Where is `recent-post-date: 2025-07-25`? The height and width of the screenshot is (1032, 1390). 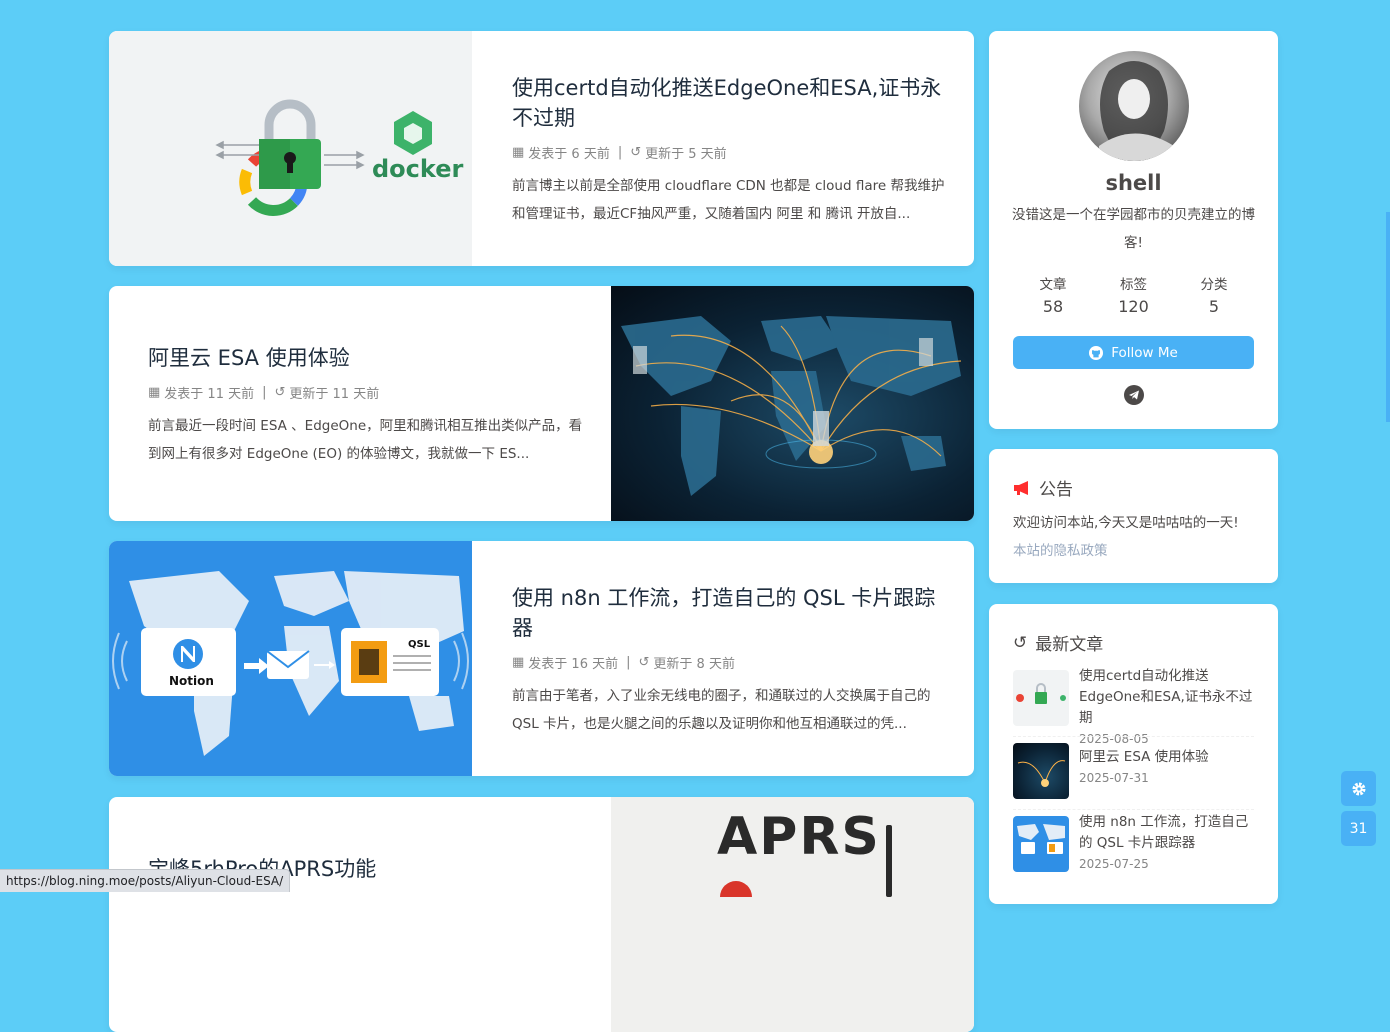
recent-post-date: 2025-07-25 is located at coordinates (1114, 864).